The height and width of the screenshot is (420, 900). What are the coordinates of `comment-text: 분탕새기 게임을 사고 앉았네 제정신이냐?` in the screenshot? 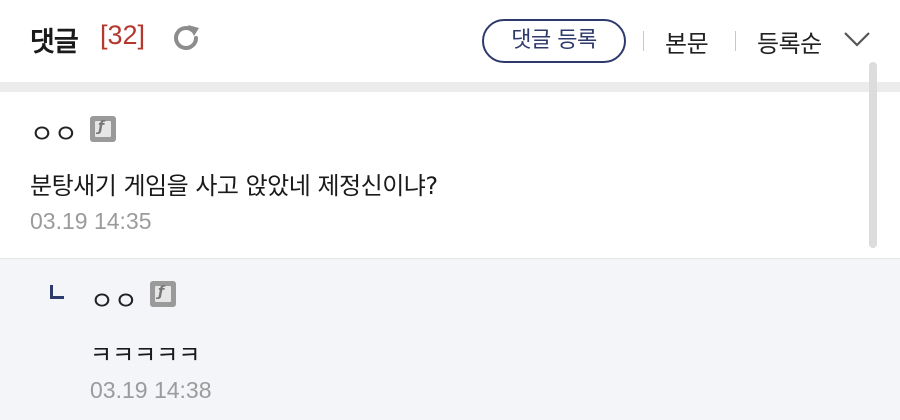 It's located at (234, 186).